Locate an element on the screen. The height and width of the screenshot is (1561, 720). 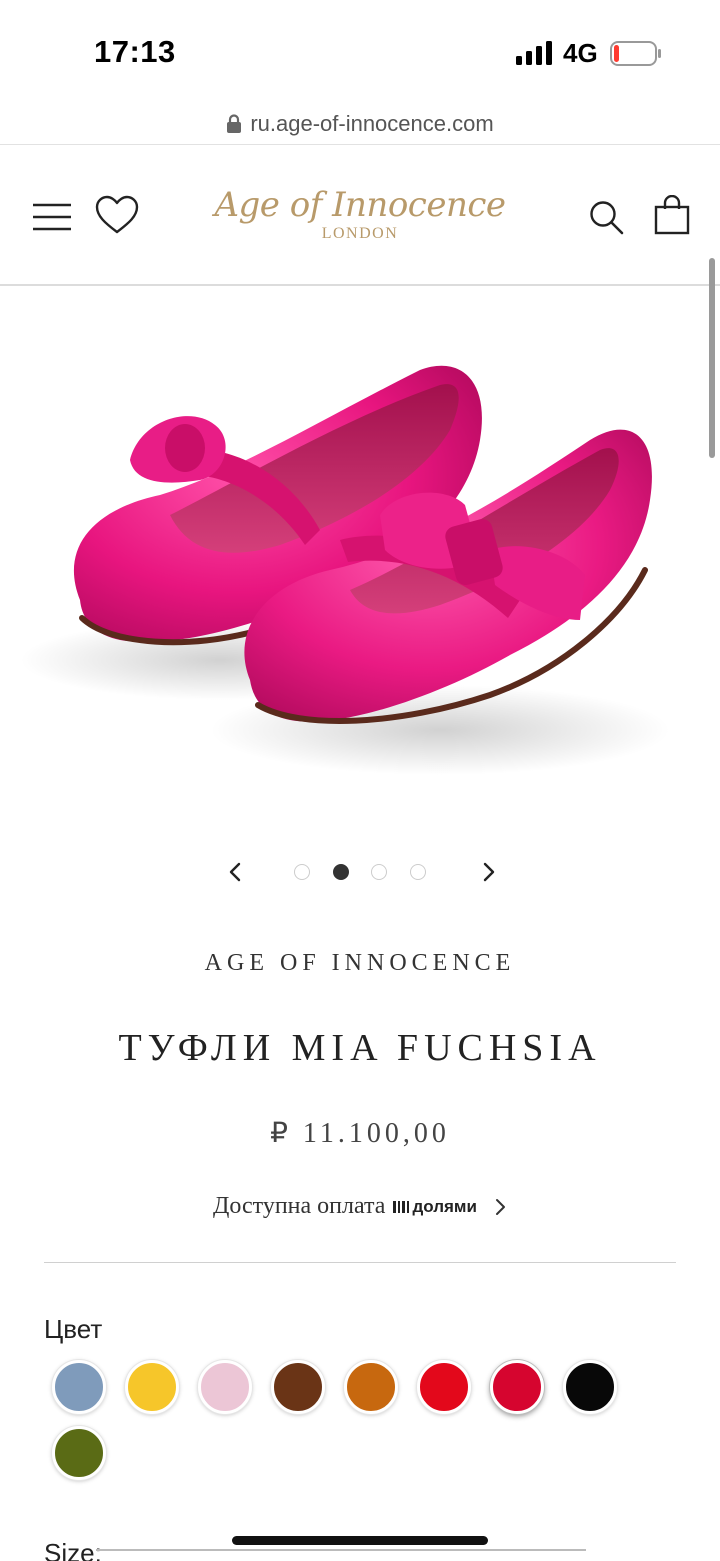
lock-icon is located at coordinates (234, 123).